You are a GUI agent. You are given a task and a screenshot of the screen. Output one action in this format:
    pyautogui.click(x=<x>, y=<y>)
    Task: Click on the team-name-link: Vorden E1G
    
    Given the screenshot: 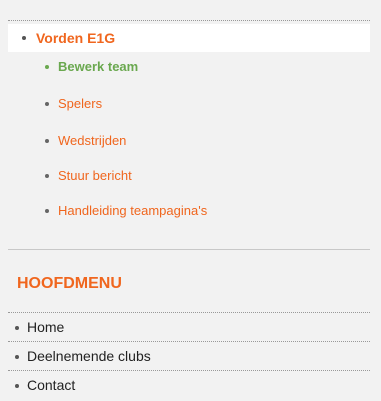 What is the action you would take?
    pyautogui.click(x=75, y=38)
    